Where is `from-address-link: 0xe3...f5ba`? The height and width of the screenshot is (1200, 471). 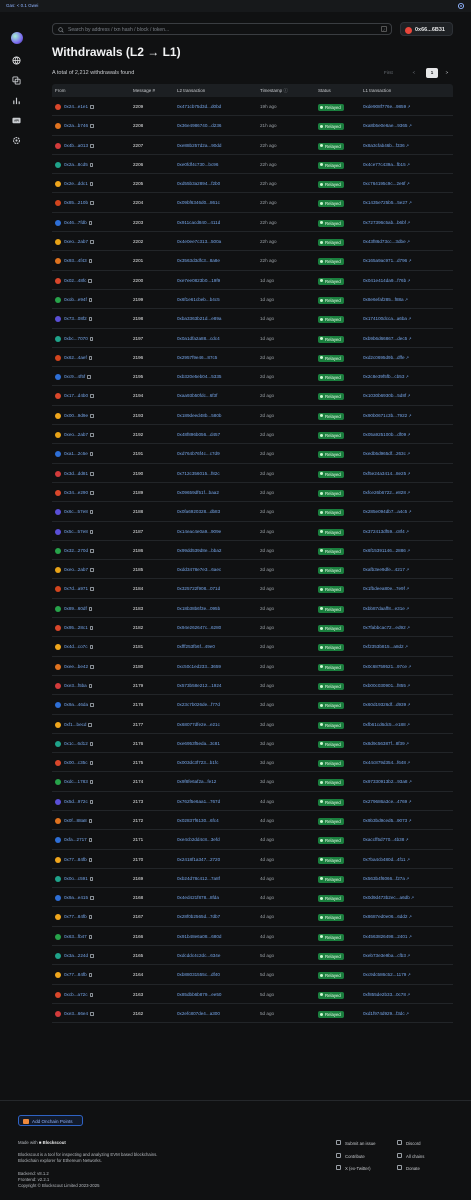 from-address-link: 0xe3...f5ba is located at coordinates (75, 685).